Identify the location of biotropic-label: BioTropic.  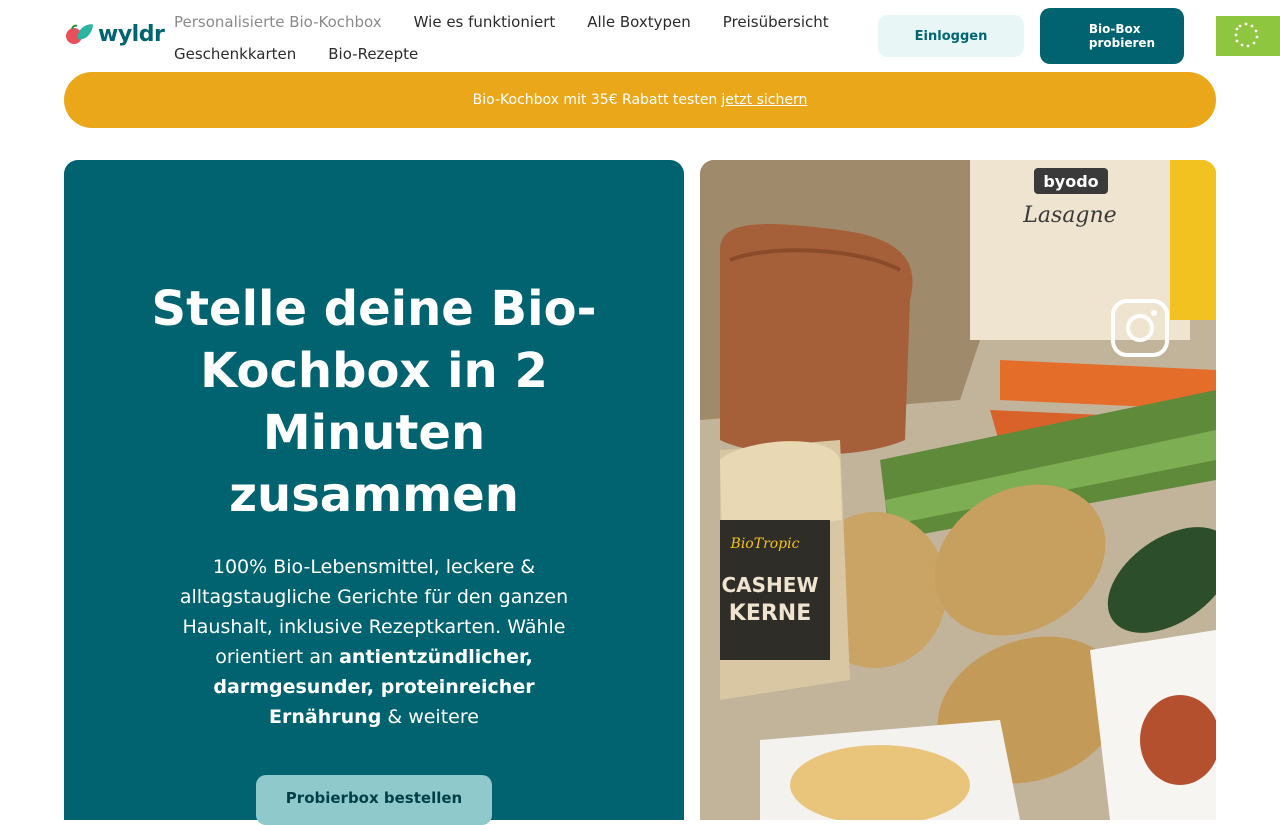
(765, 544).